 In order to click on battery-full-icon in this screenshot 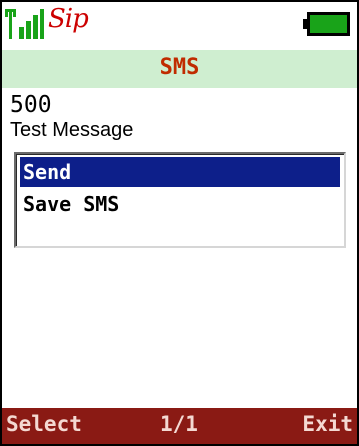, I will do `click(326, 24)`.